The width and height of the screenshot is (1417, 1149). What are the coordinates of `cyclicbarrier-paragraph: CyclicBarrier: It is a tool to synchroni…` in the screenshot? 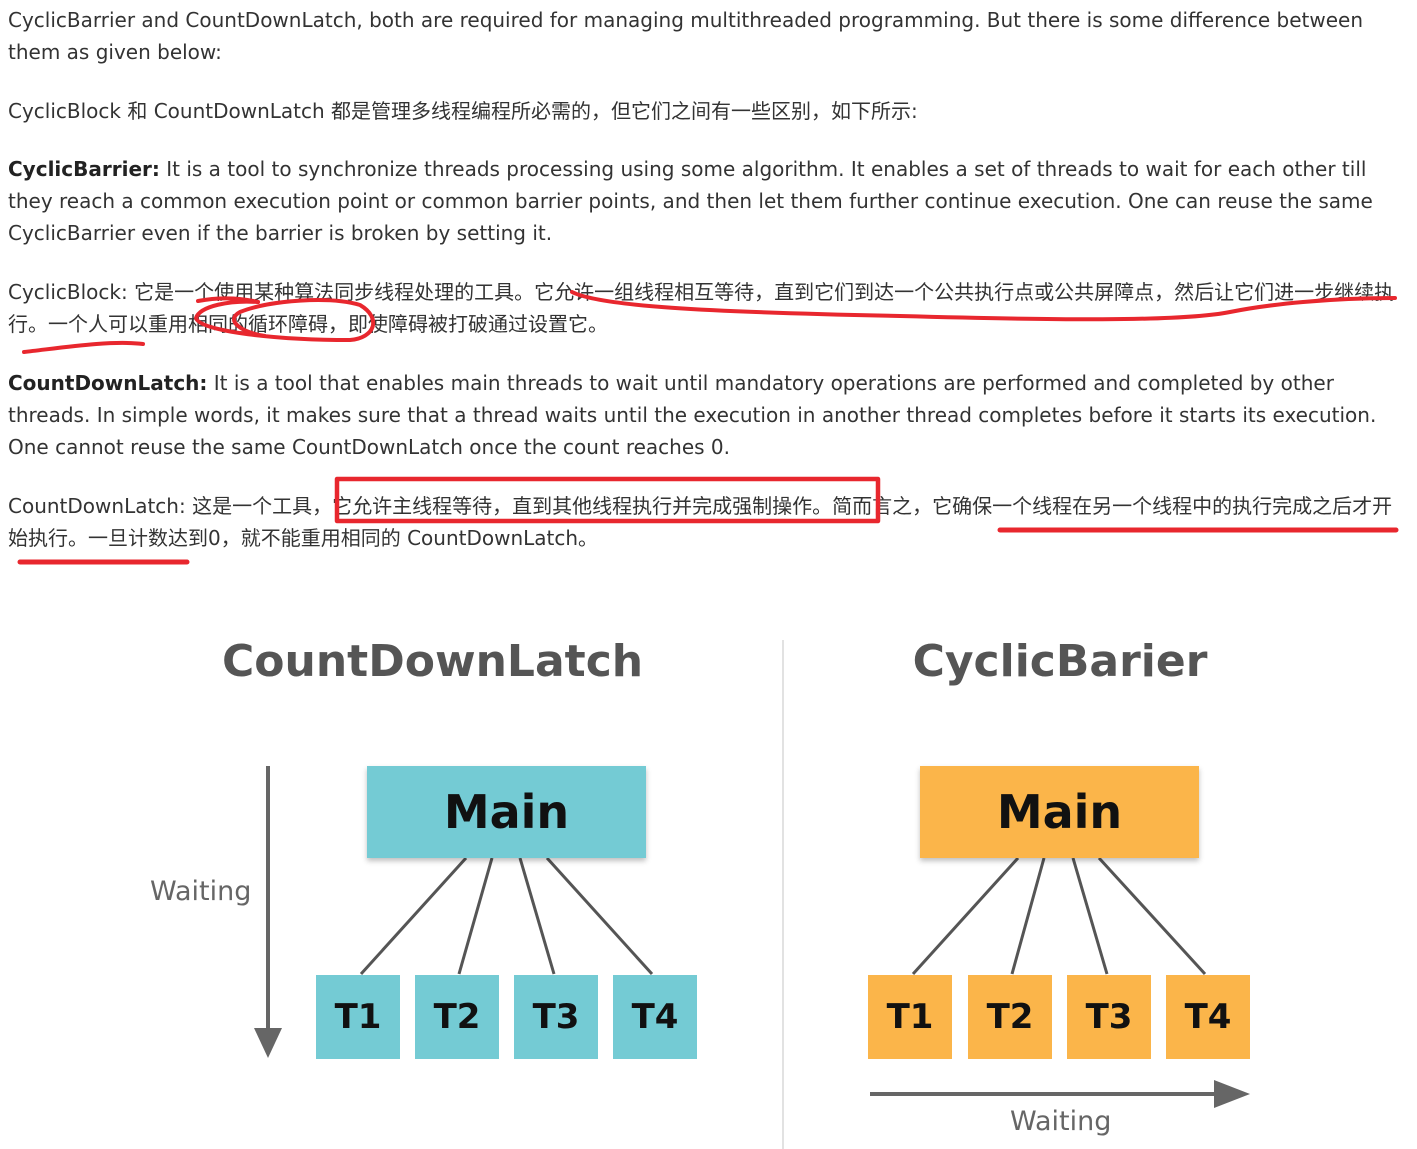 It's located at (705, 201).